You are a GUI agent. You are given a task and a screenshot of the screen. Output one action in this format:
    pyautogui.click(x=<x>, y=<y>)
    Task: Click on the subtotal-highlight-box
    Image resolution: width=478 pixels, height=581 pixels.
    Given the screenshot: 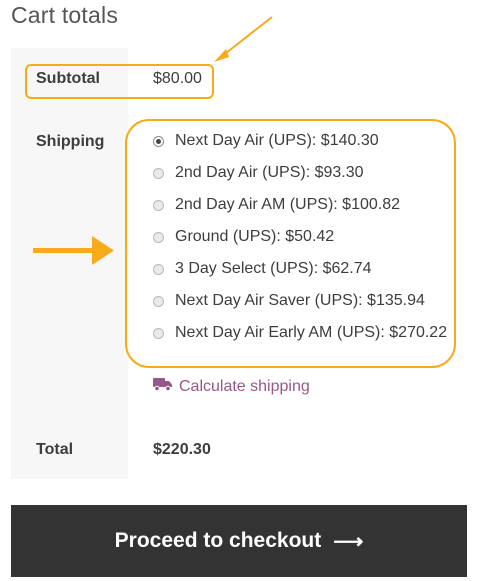 What is the action you would take?
    pyautogui.click(x=119, y=81)
    